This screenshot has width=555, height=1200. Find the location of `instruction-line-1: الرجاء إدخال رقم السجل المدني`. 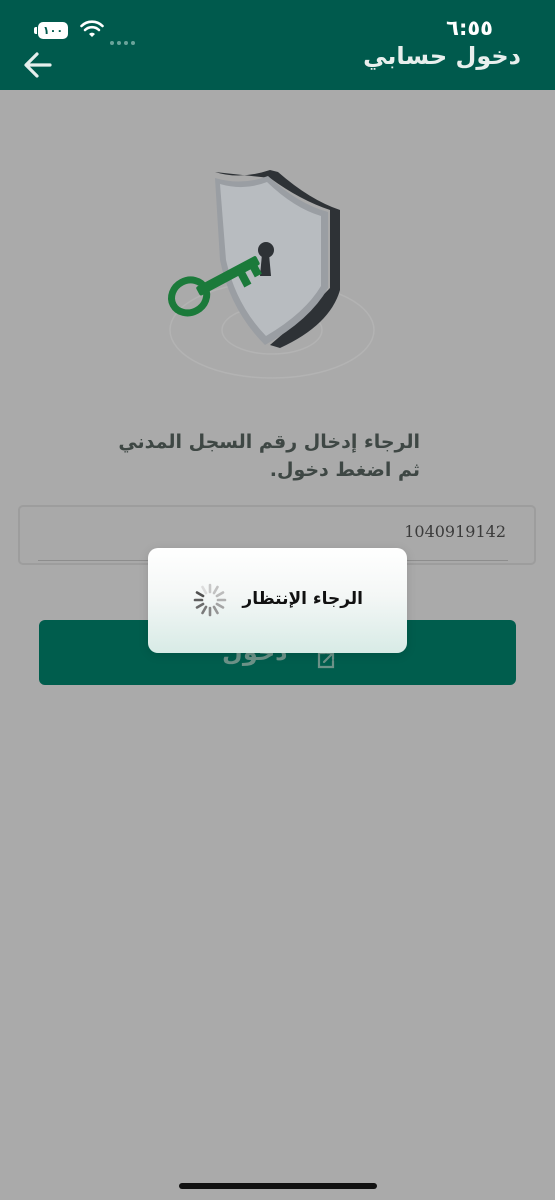

instruction-line-1: الرجاء إدخال رقم السجل المدني is located at coordinates (269, 442).